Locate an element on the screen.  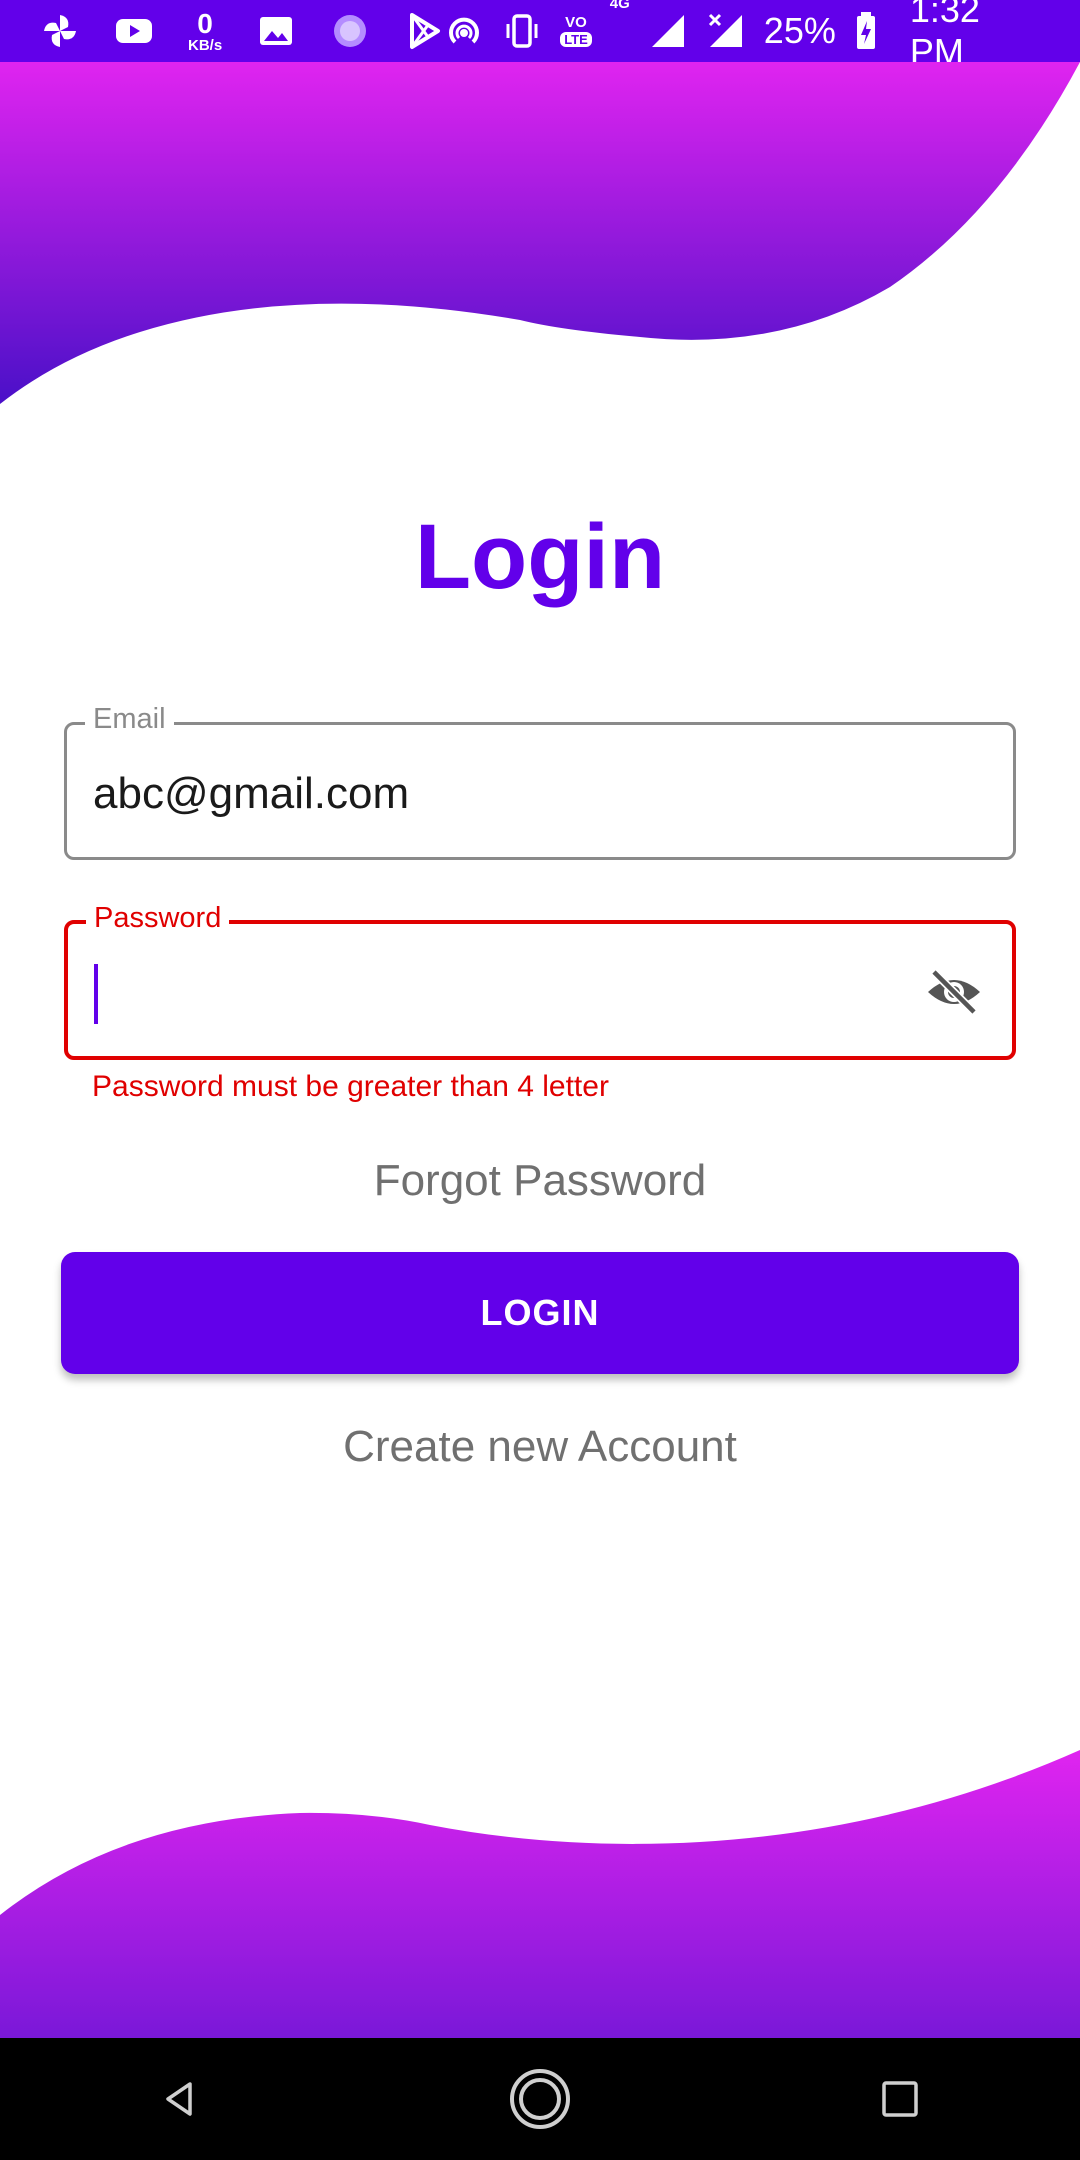
home-icon is located at coordinates (540, 2099).